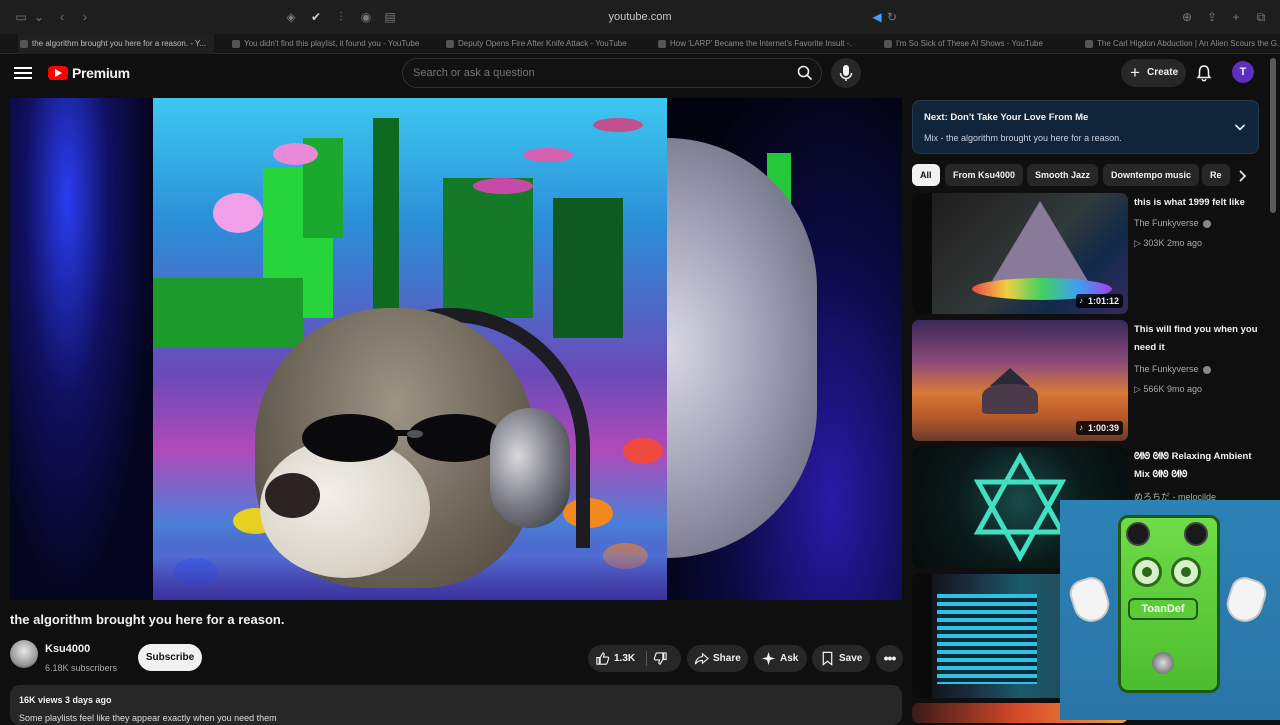  What do you see at coordinates (805, 73) in the screenshot?
I see `search-icon` at bounding box center [805, 73].